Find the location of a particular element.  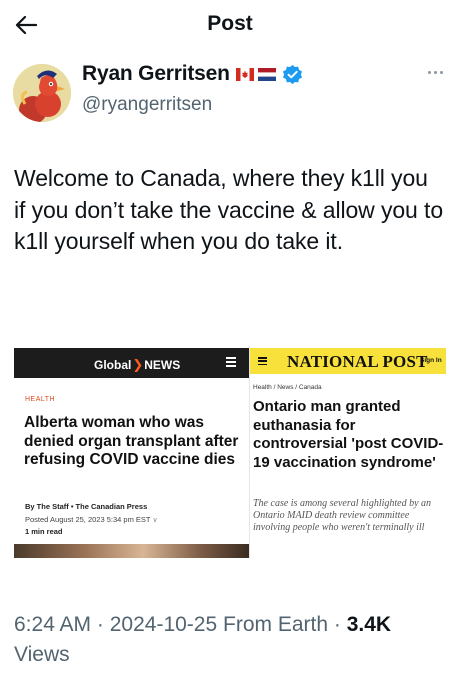

more-options-button is located at coordinates (435, 72).